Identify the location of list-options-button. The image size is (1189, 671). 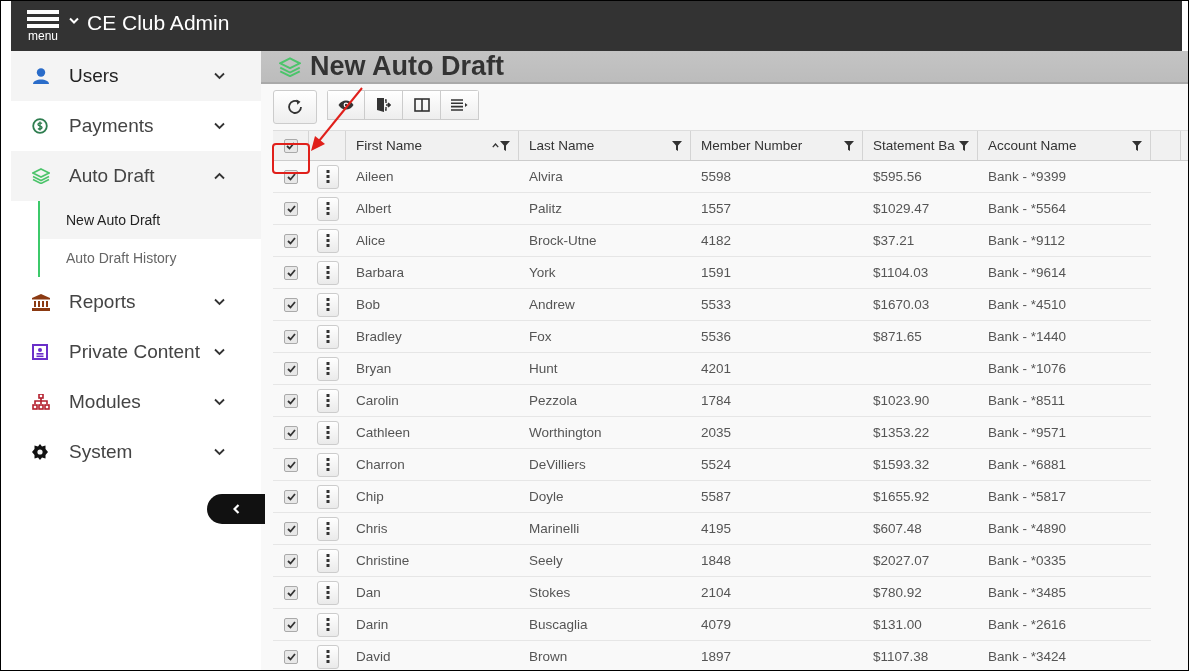
(460, 105).